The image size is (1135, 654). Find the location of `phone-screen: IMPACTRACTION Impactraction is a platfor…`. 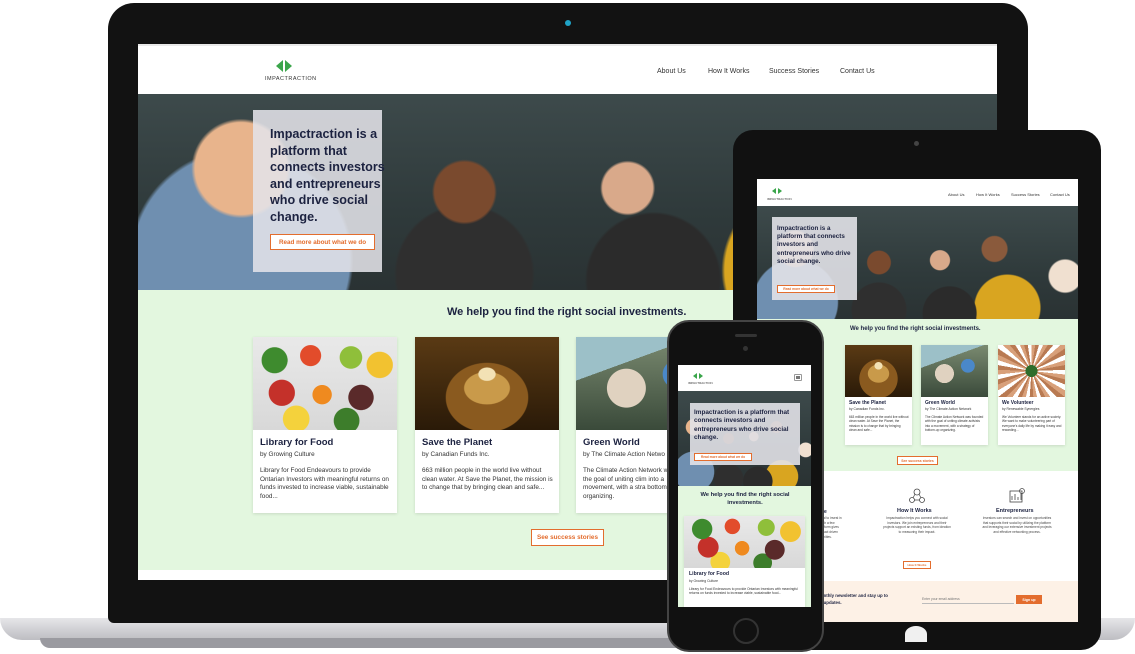

phone-screen: IMPACTRACTION Impactraction is a platfor… is located at coordinates (744, 486).